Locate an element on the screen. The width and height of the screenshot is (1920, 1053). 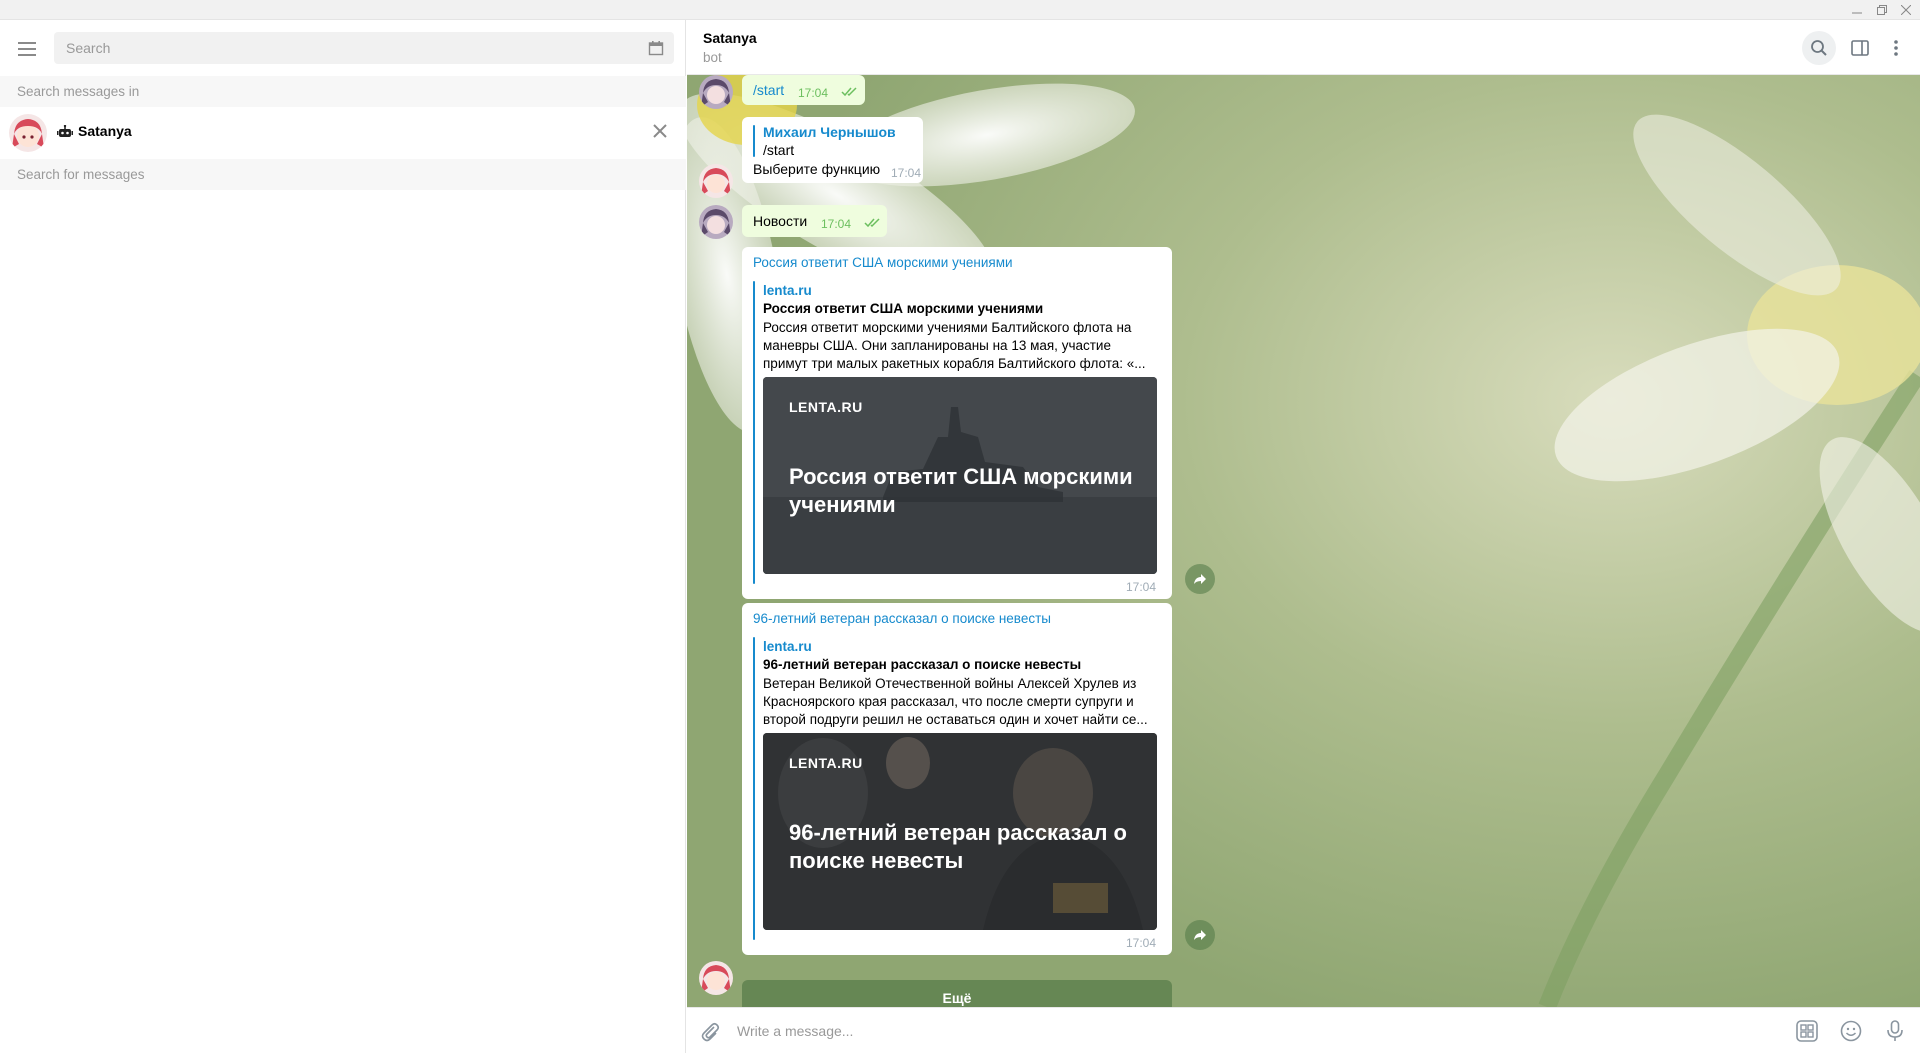
close-icon is located at coordinates (1906, 10).